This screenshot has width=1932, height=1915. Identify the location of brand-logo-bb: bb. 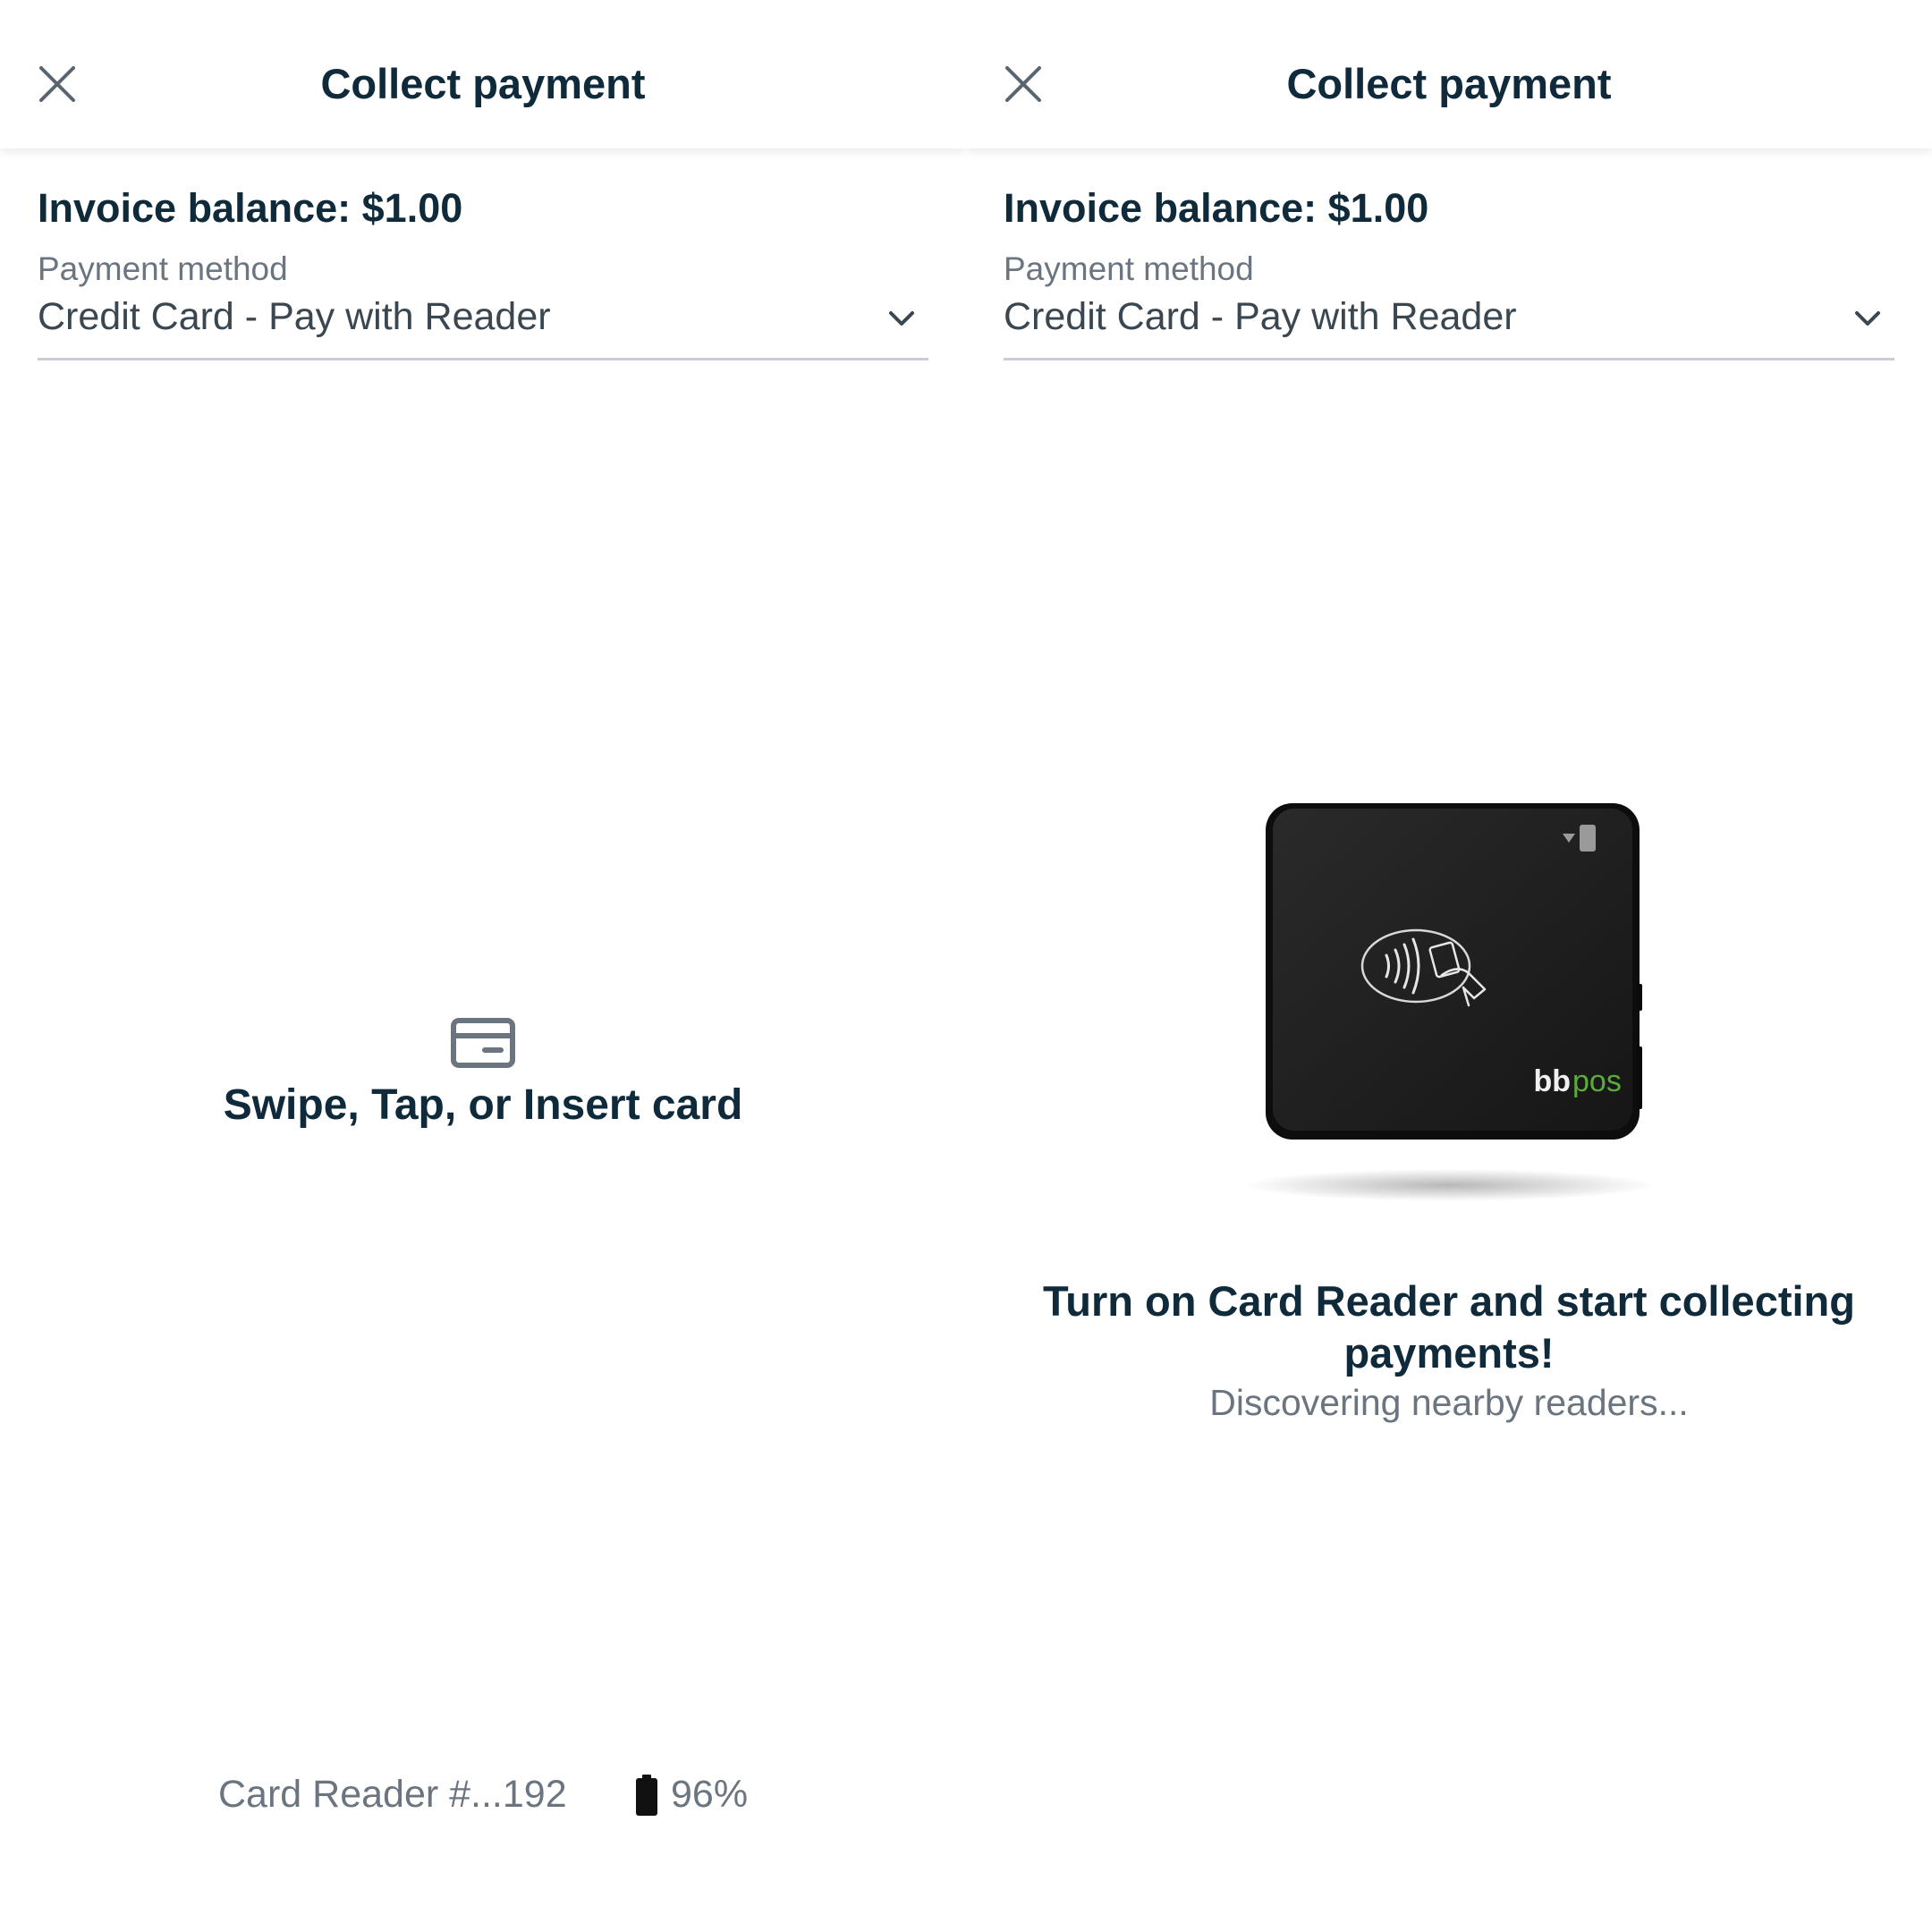
(1552, 1081).